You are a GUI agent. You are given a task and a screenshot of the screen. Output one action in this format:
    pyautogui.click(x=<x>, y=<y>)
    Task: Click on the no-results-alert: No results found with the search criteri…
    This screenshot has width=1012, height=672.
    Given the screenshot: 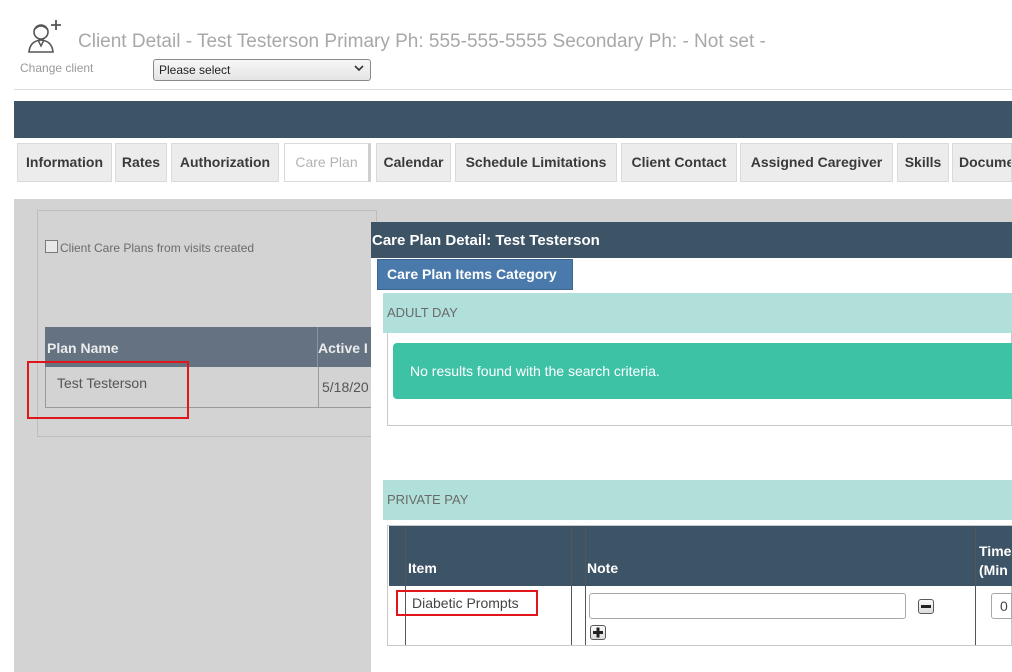 What is the action you would take?
    pyautogui.click(x=702, y=371)
    